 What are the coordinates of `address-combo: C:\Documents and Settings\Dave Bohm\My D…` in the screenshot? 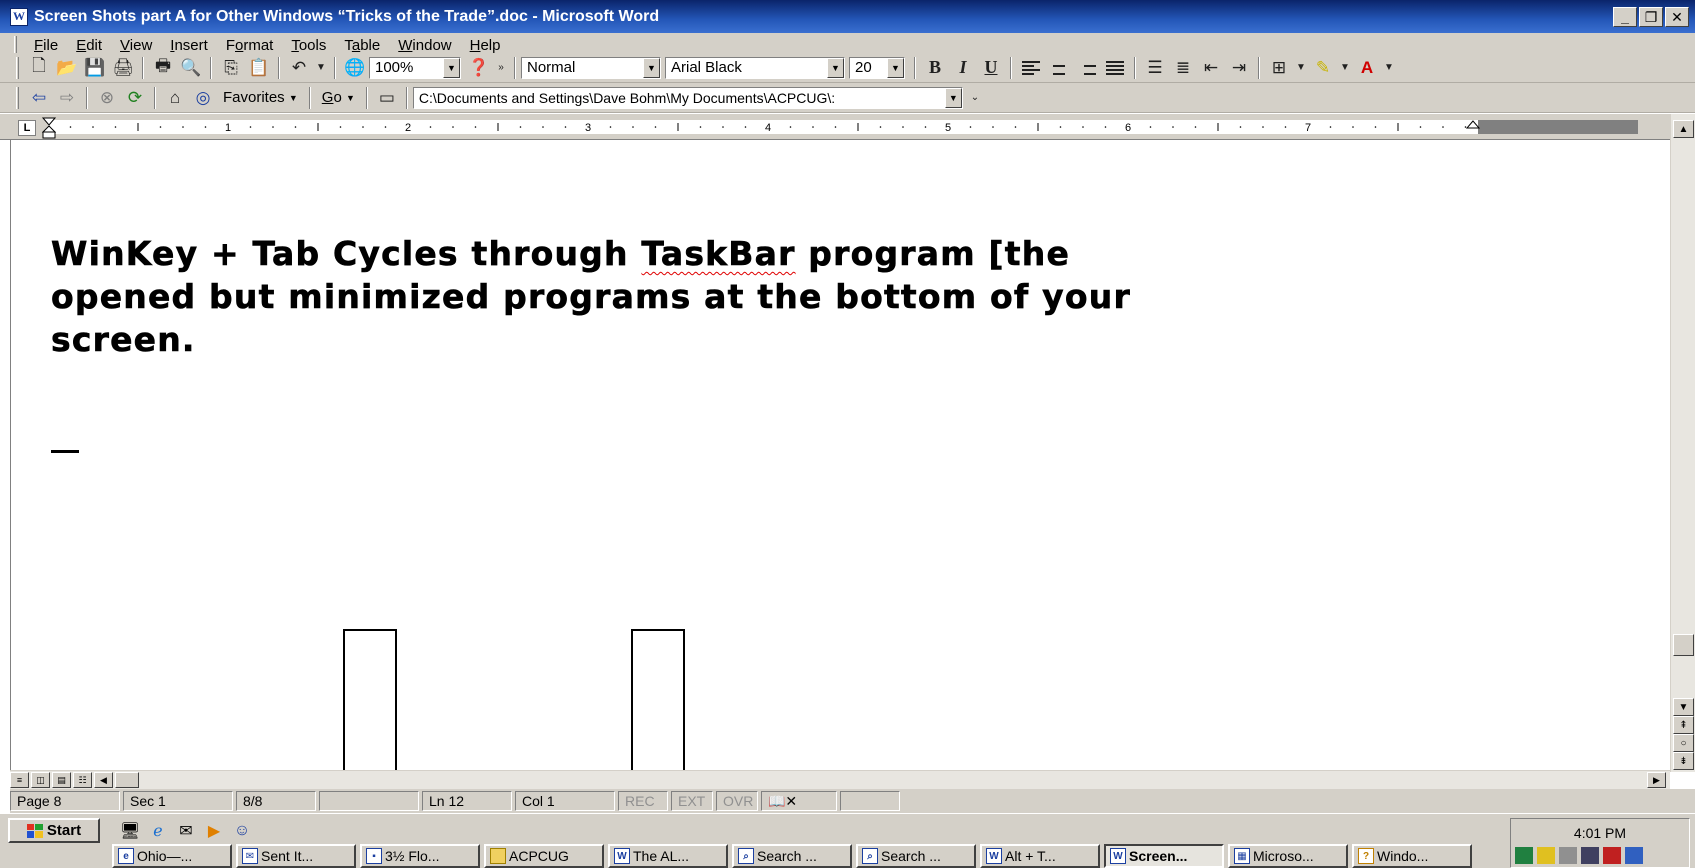 It's located at (687, 97).